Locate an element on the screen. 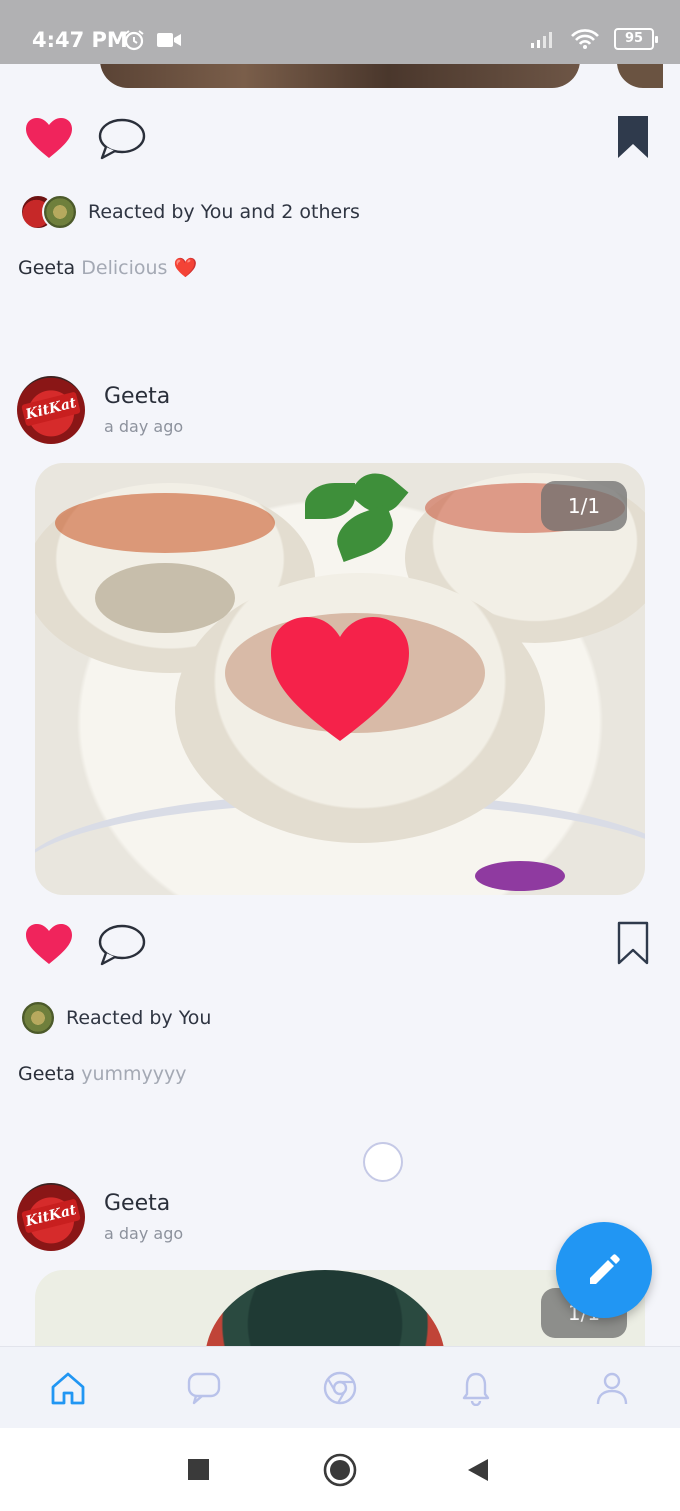  spice-sprinkle is located at coordinates (165, 598).